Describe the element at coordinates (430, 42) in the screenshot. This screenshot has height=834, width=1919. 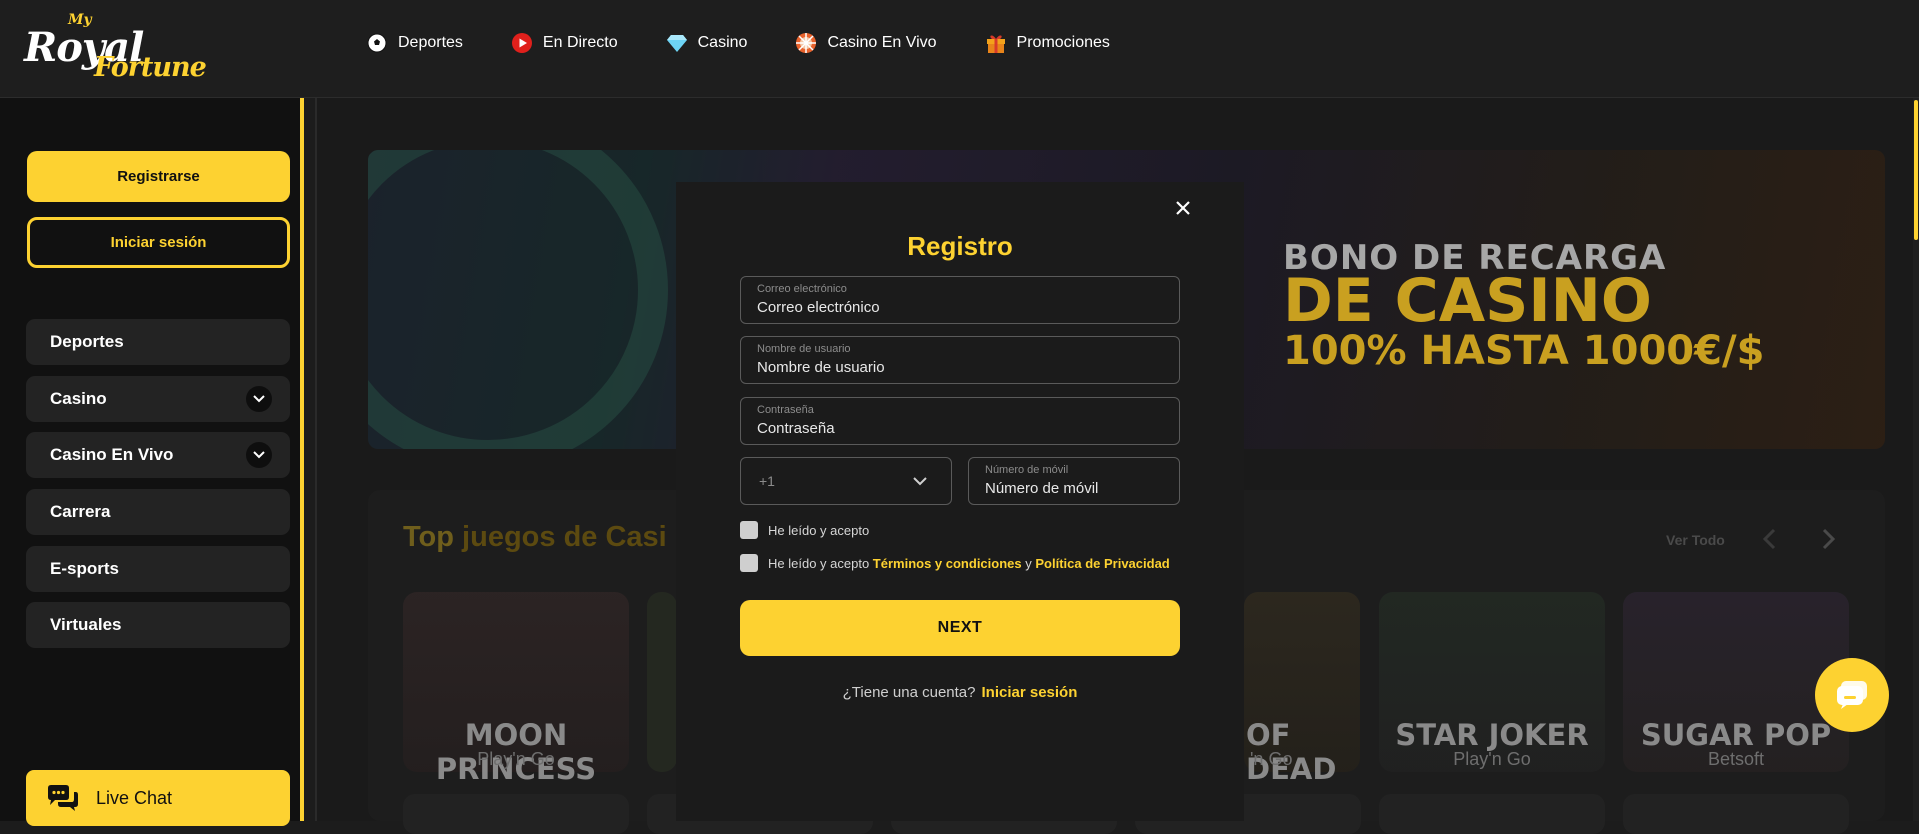
I see `nav-label: Deportes` at that location.